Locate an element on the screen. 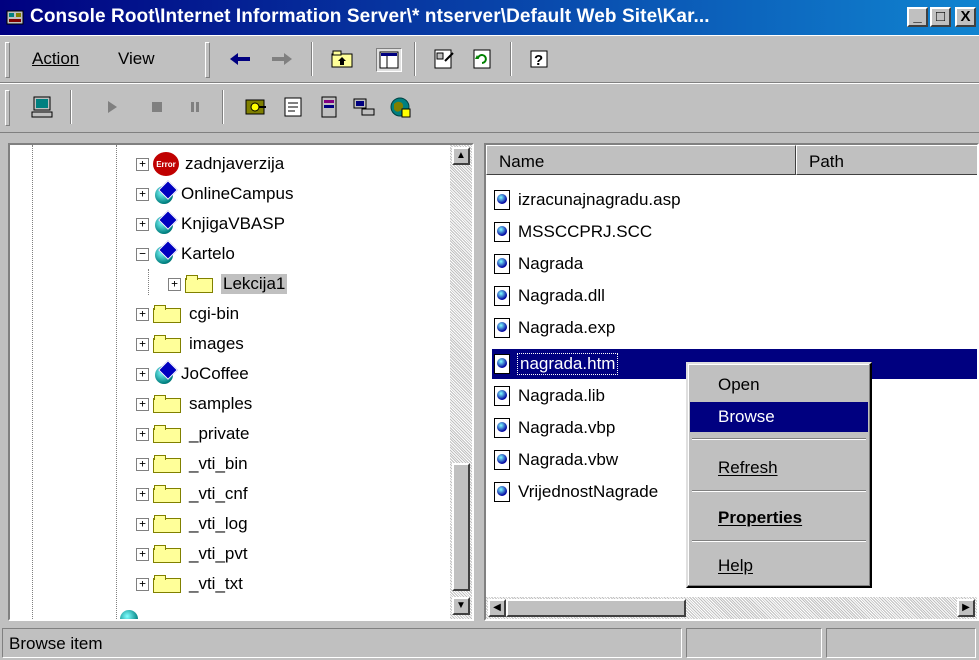  menu-item-help: Help is located at coordinates (779, 566).